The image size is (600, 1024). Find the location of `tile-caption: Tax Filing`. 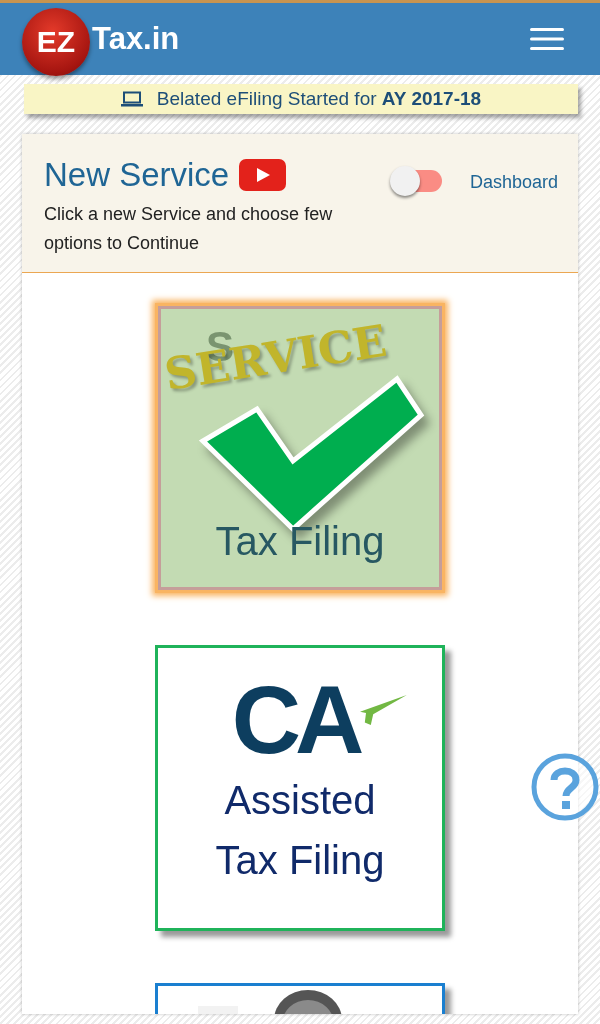

tile-caption: Tax Filing is located at coordinates (300, 541).